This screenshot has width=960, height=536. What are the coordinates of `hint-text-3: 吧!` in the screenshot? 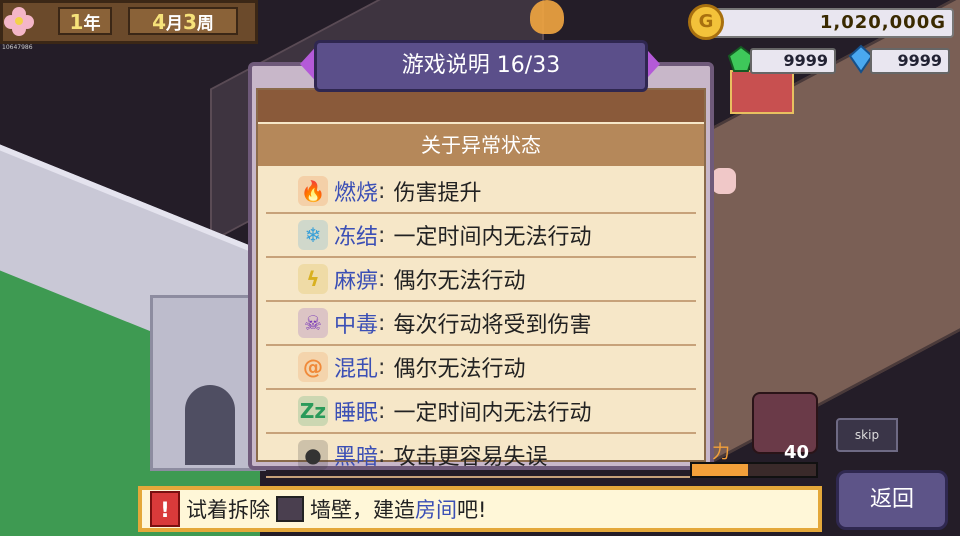 It's located at (472, 510).